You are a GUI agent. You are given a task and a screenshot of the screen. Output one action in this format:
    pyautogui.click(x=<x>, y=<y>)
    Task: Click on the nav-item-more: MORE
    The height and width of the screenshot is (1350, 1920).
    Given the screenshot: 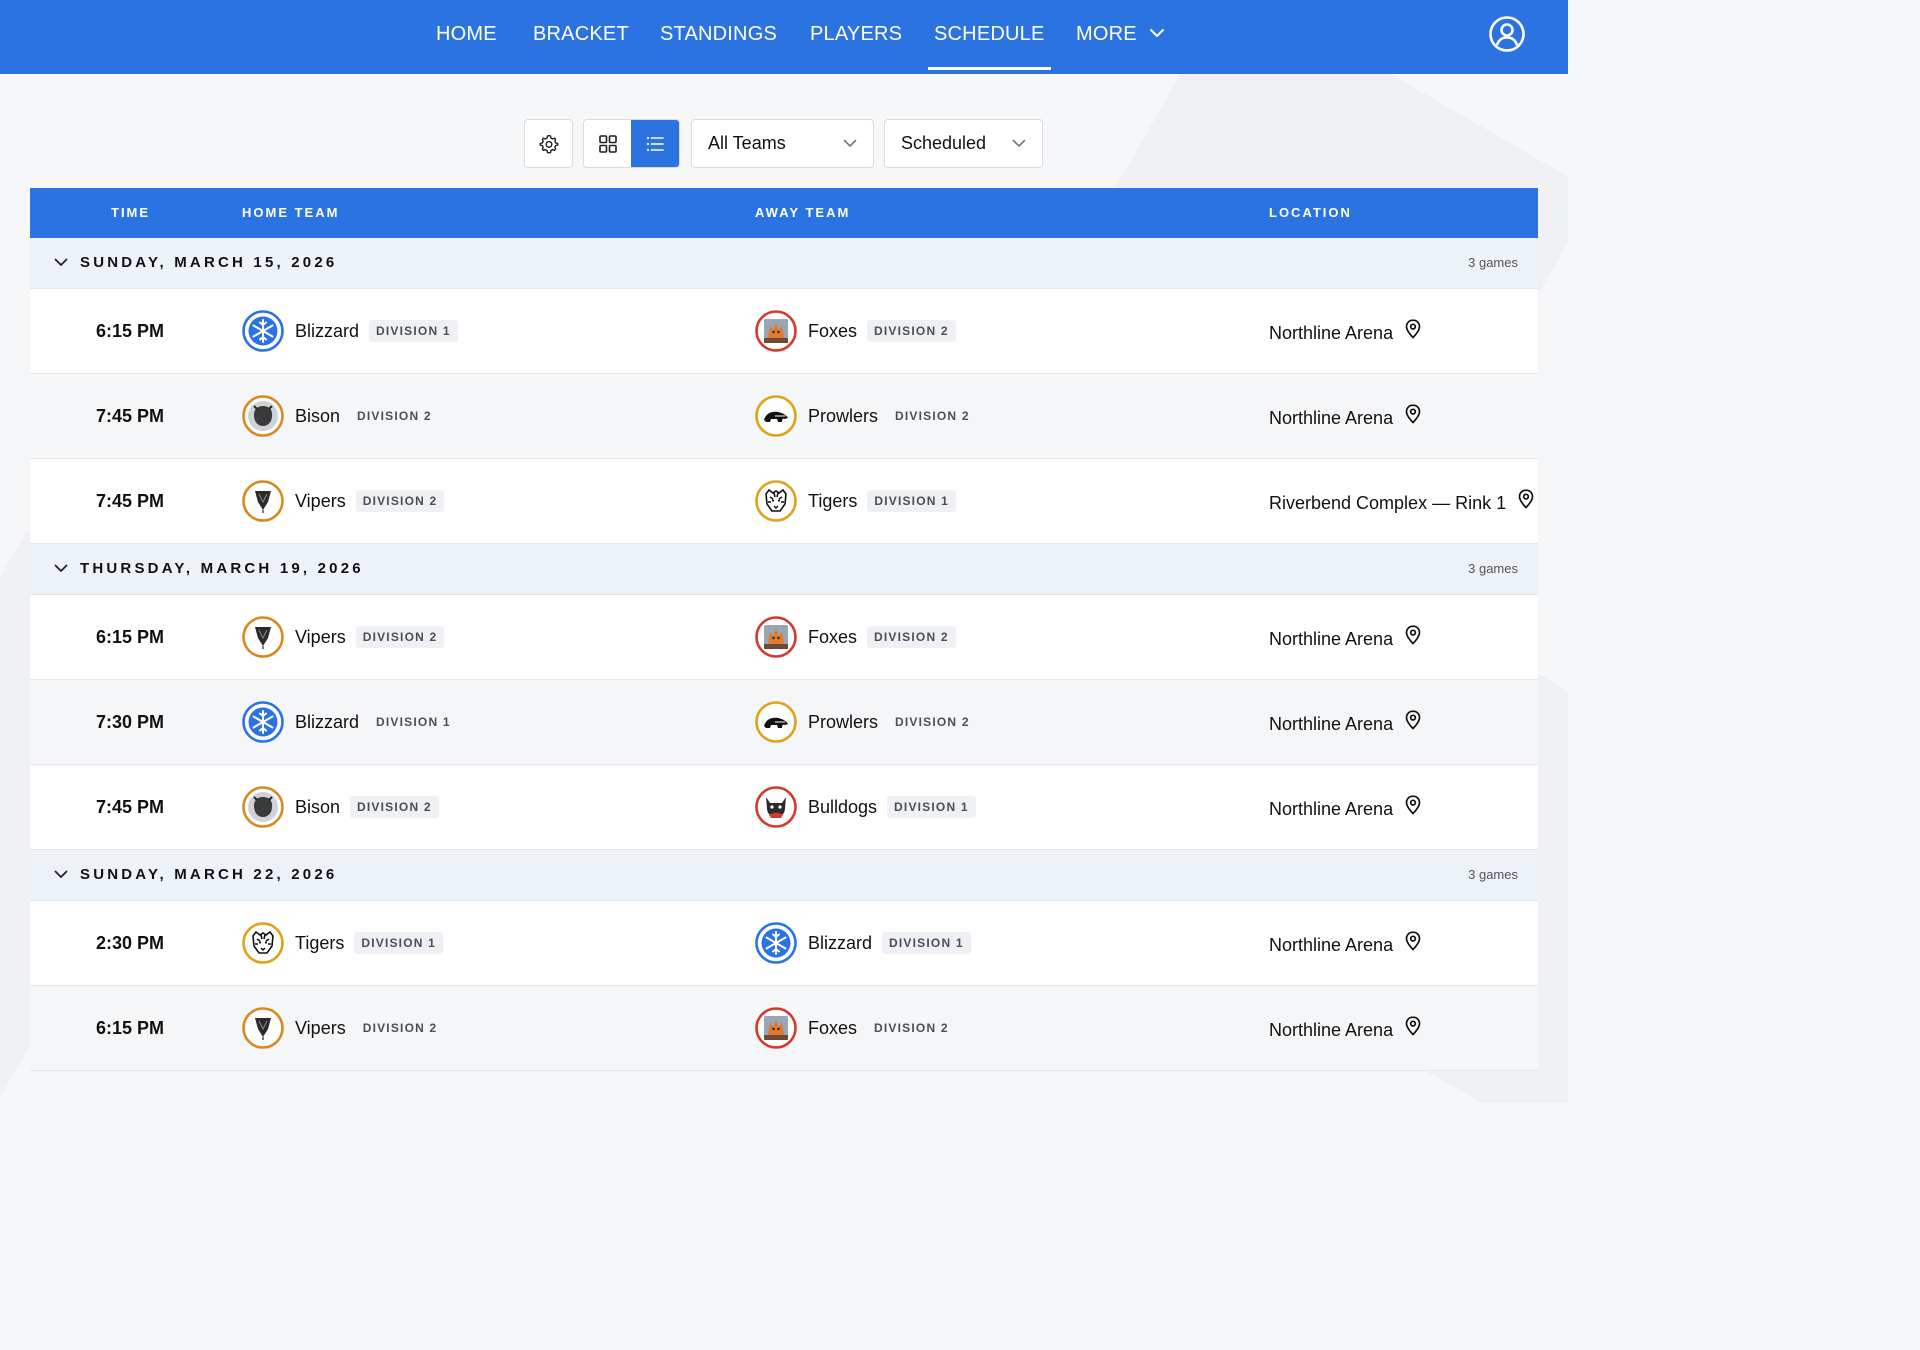 What is the action you would take?
    pyautogui.click(x=1120, y=37)
    